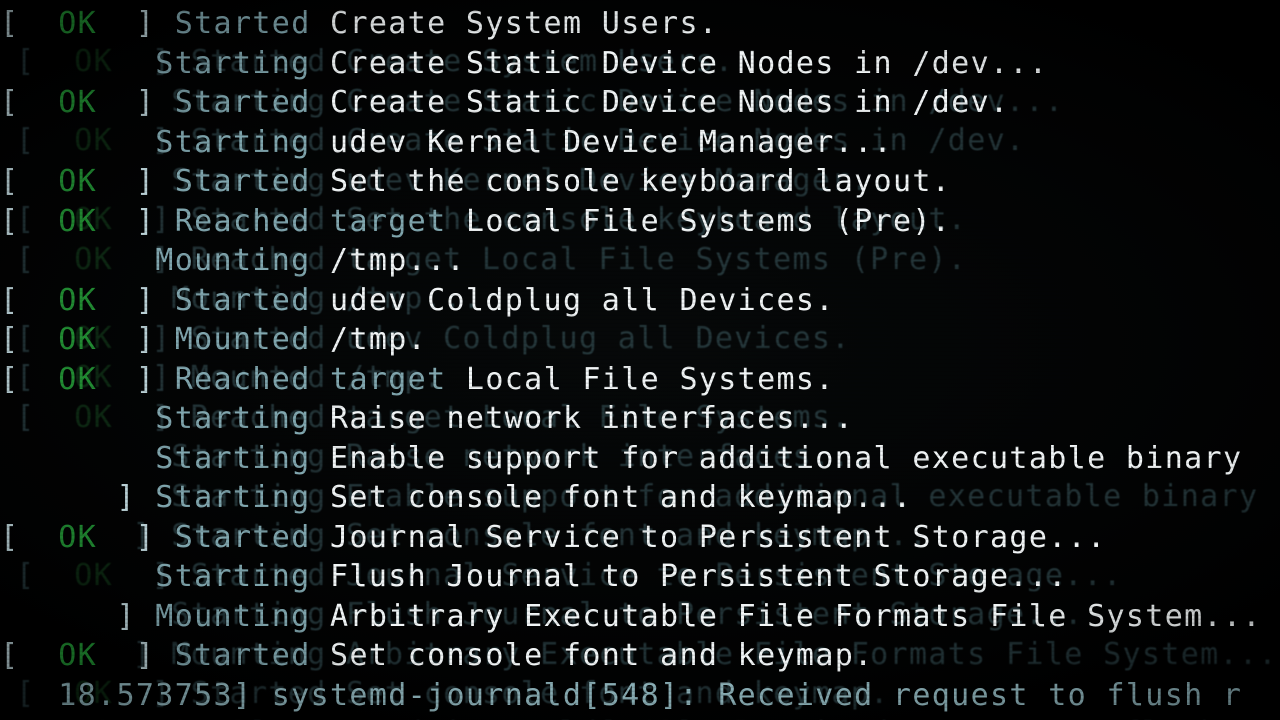  I want to click on log-unit-description: Local File Systems (Pre)., so click(708, 221).